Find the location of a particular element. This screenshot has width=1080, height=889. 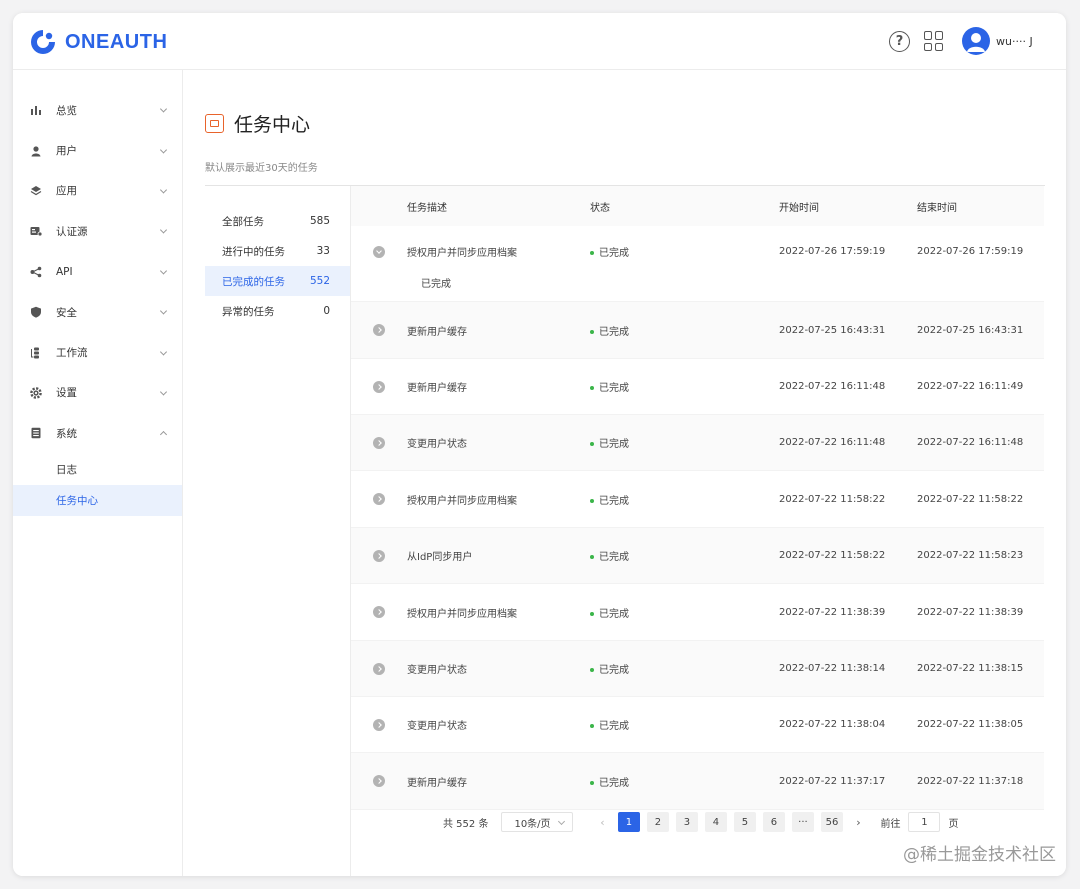

page-size-select: 10条/页 is located at coordinates (537, 822).